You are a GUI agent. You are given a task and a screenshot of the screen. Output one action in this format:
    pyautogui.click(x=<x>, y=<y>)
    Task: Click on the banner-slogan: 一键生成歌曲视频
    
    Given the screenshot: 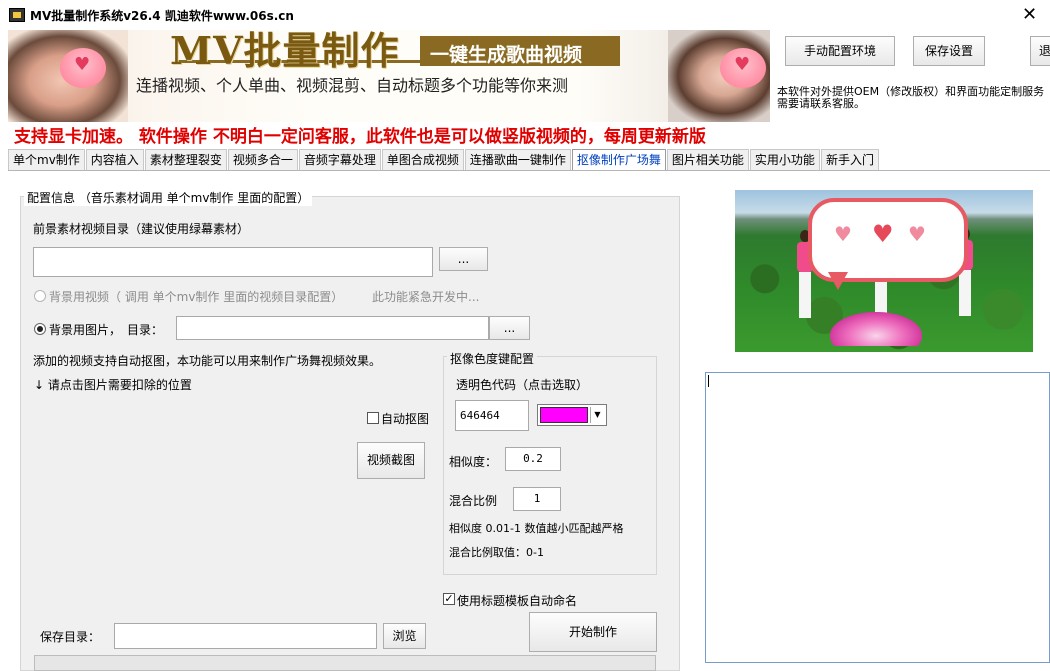 What is the action you would take?
    pyautogui.click(x=506, y=55)
    